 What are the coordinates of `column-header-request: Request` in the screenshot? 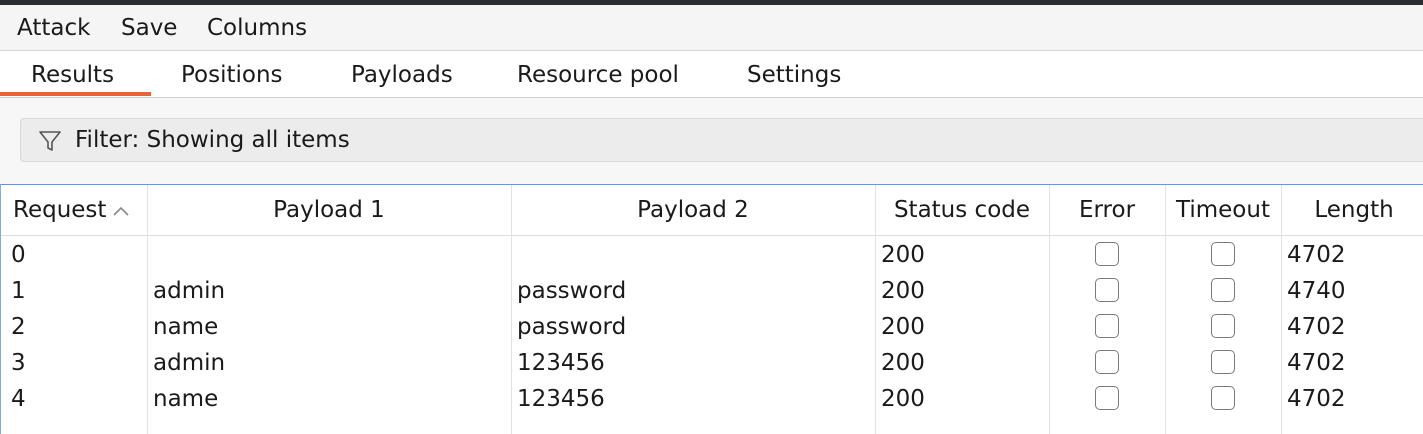 It's located at (74, 210).